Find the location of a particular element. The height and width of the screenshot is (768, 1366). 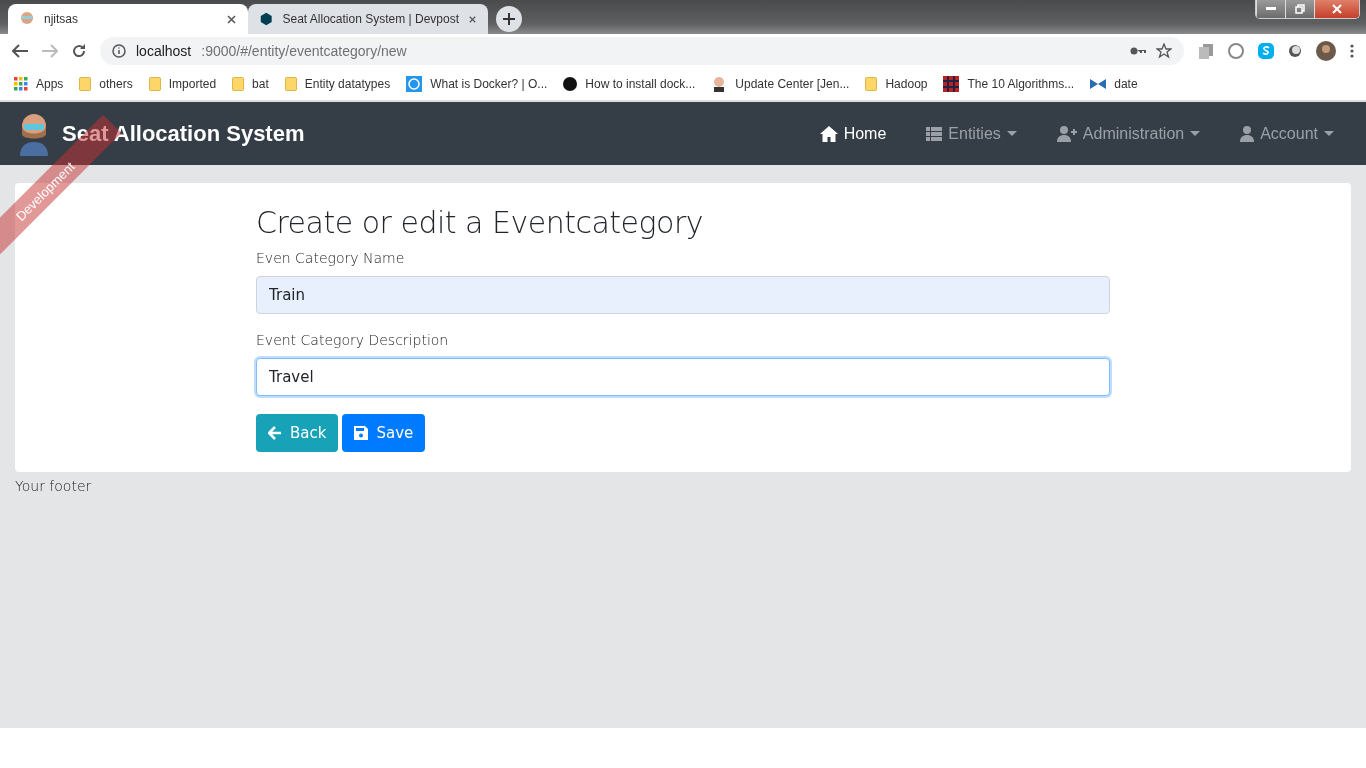

field-label: Event Category Description is located at coordinates (352, 340).